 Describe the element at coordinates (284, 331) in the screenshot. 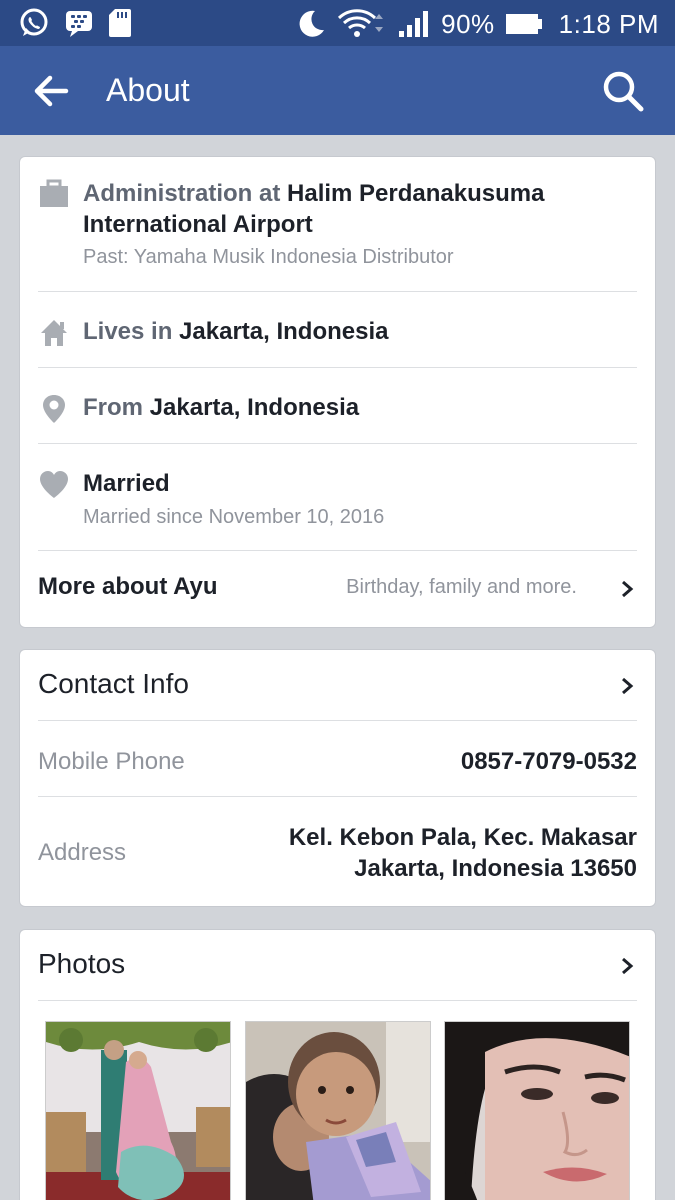

I see `lives-in-place: Jakarta, Indonesia` at that location.